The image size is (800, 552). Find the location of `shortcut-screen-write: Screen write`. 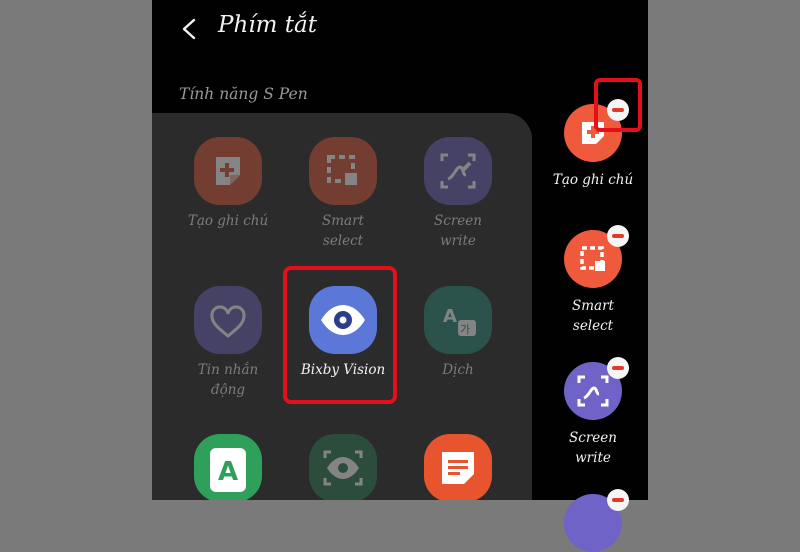

shortcut-screen-write: Screen write is located at coordinates (593, 412).